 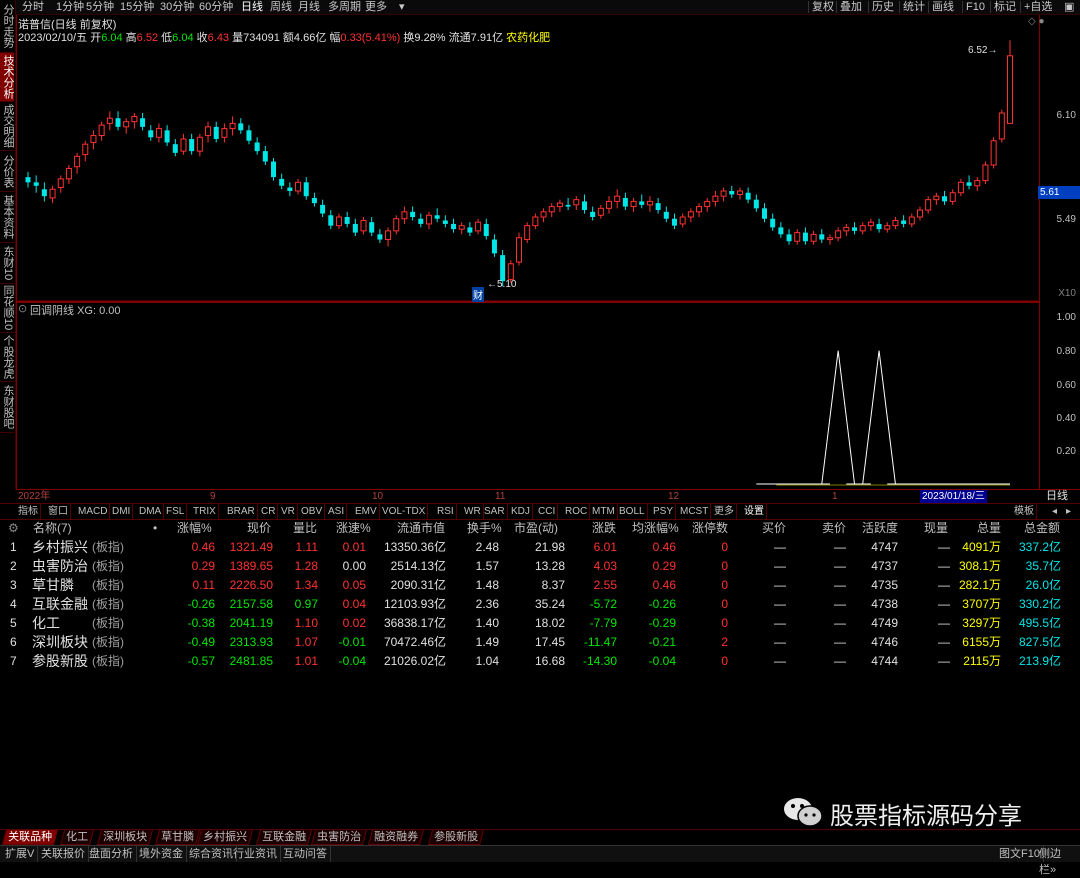 I want to click on status-button: 关联报价, so click(x=63, y=854).